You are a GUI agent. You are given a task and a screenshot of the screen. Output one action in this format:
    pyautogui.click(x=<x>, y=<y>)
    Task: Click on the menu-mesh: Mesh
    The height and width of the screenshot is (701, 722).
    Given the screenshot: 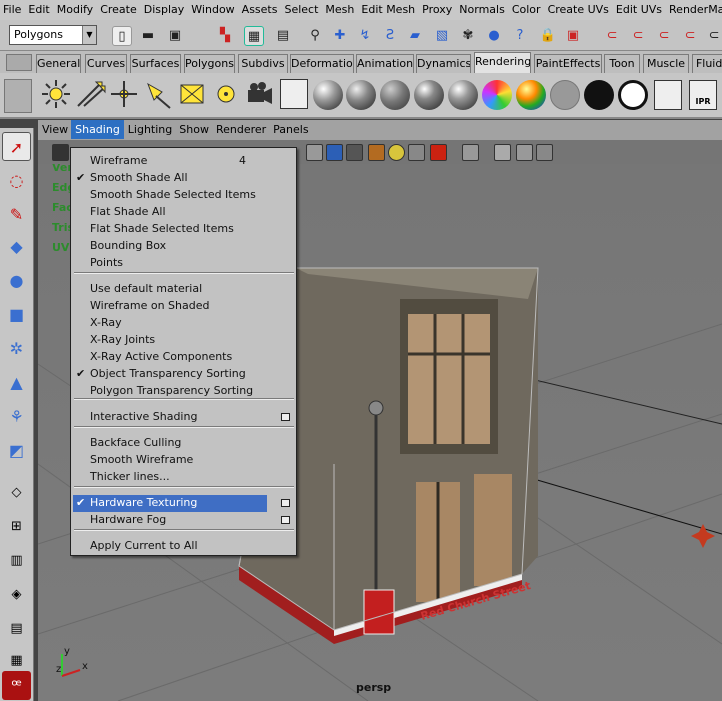 What is the action you would take?
    pyautogui.click(x=340, y=8)
    